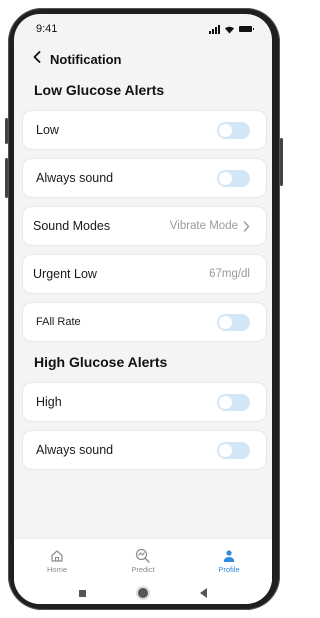  I want to click on sound-modes-row: Sound Modes Vibrate Mode, so click(144, 226).